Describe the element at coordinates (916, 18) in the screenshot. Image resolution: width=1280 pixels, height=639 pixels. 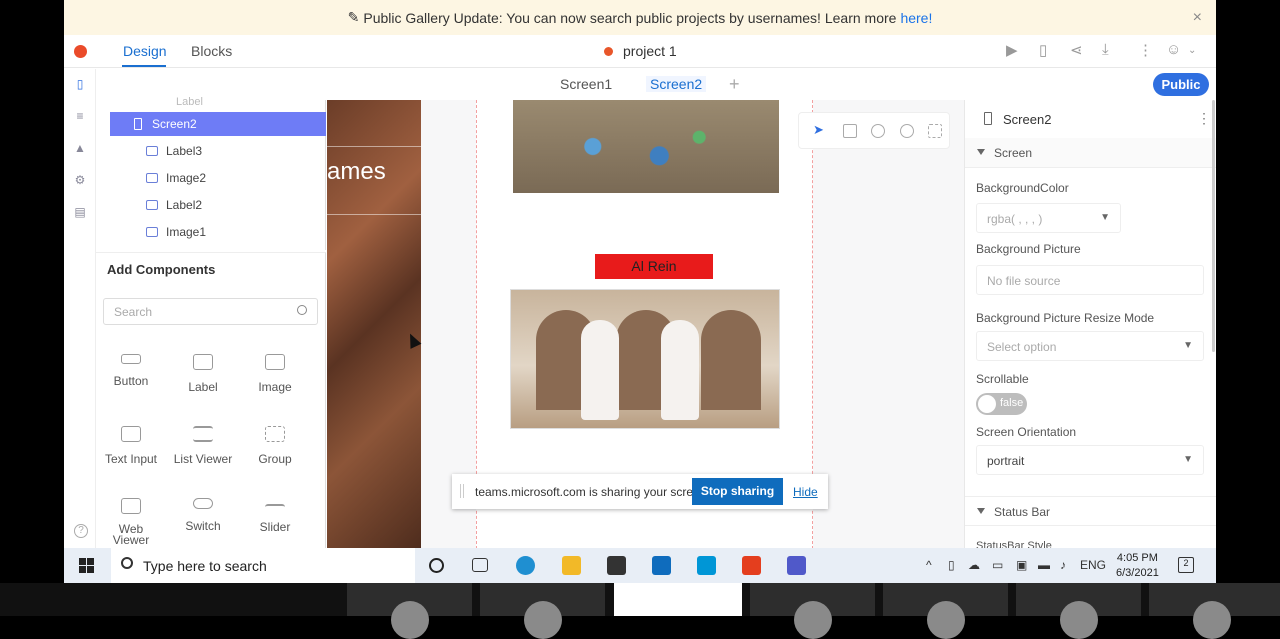
I see `banner-link: here!` at that location.